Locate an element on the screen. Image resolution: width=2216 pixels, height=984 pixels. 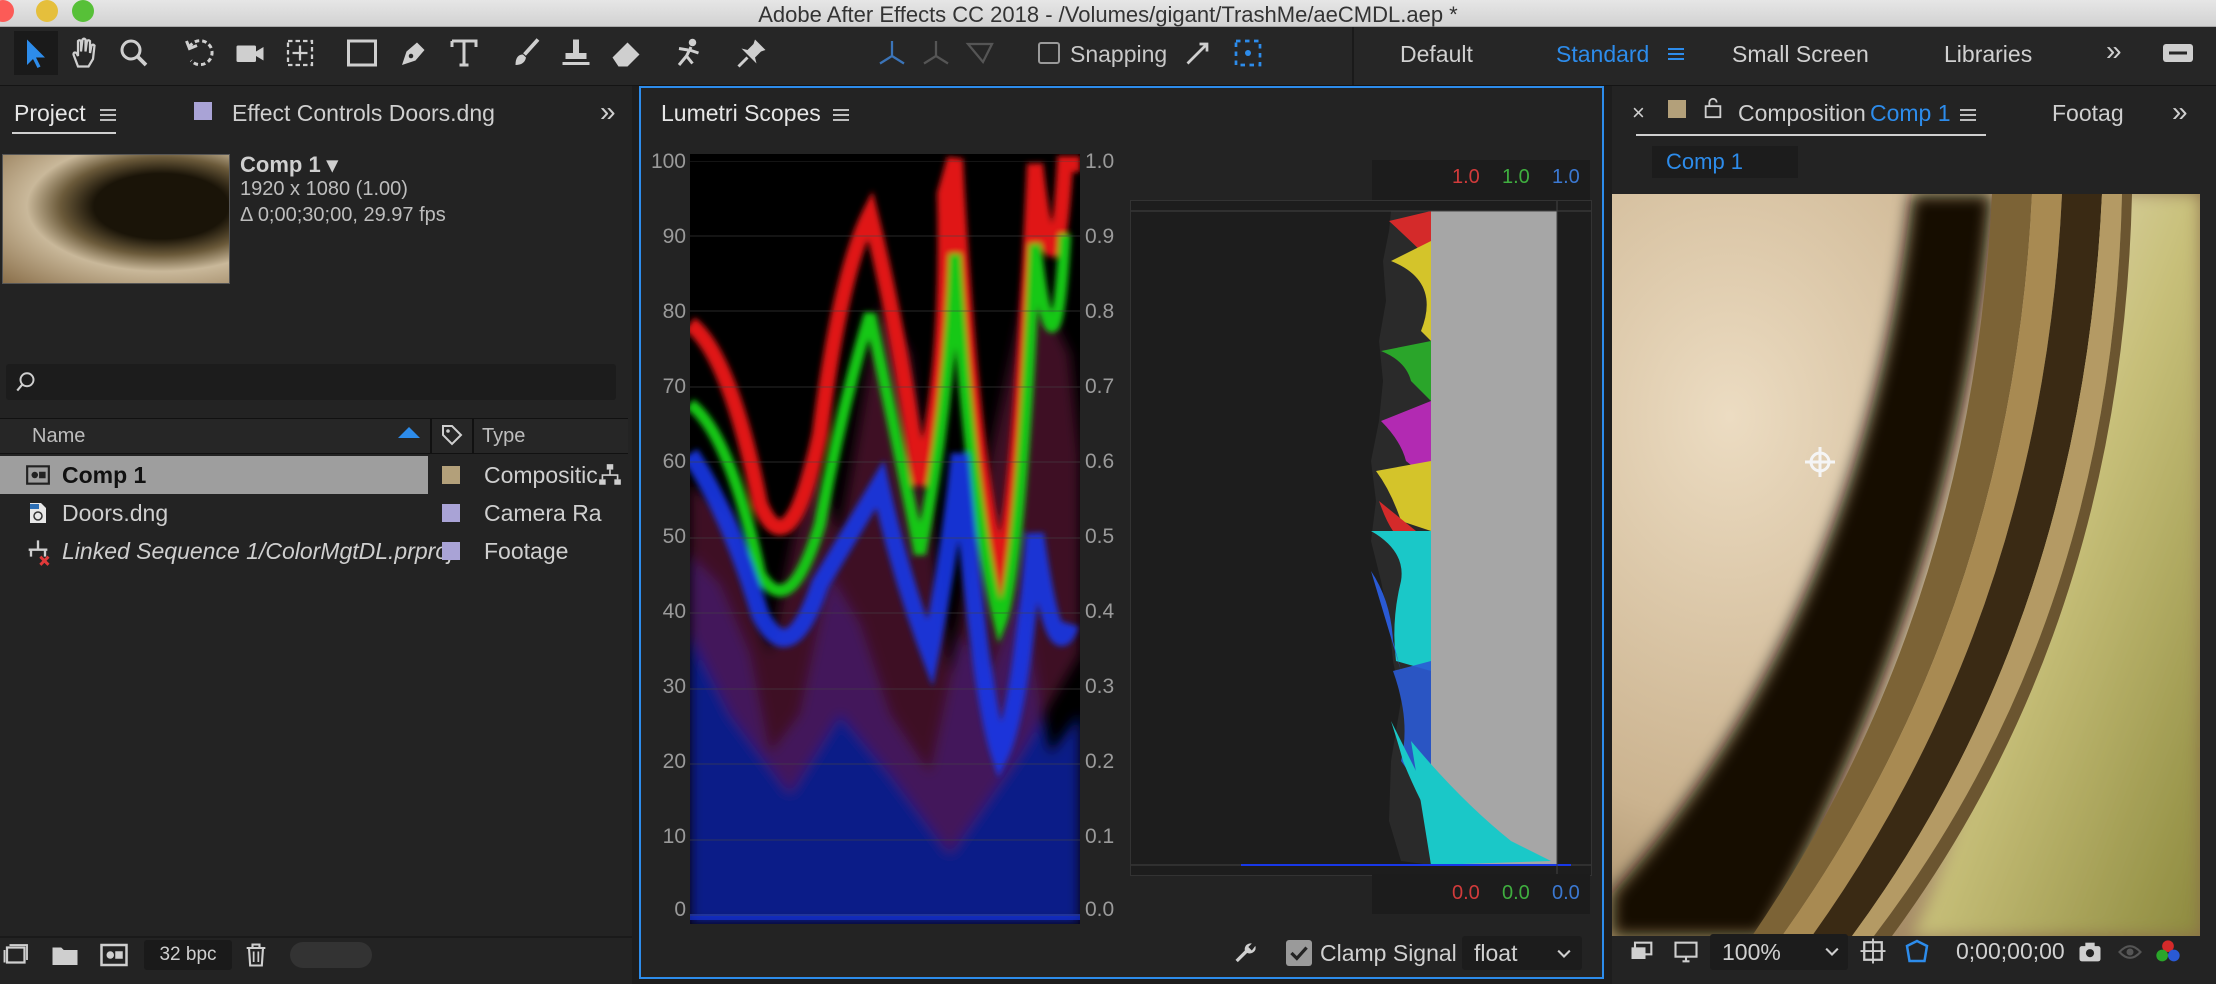
show-snapshot-icon is located at coordinates (2130, 952).